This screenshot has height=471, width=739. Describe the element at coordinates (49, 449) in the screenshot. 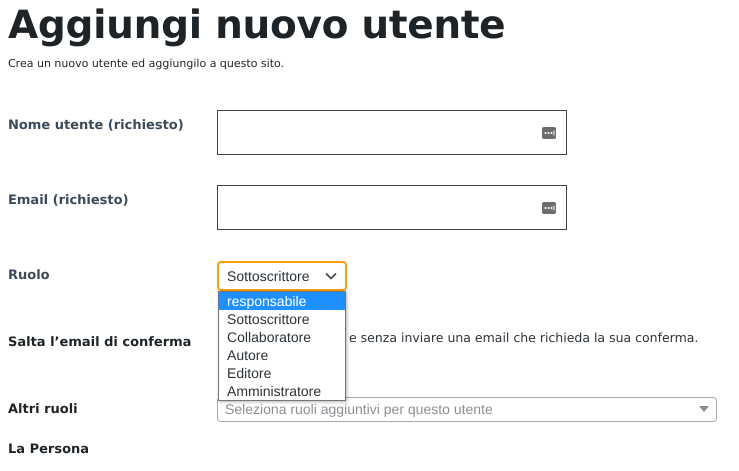

I see `section-heading: La Persona` at that location.